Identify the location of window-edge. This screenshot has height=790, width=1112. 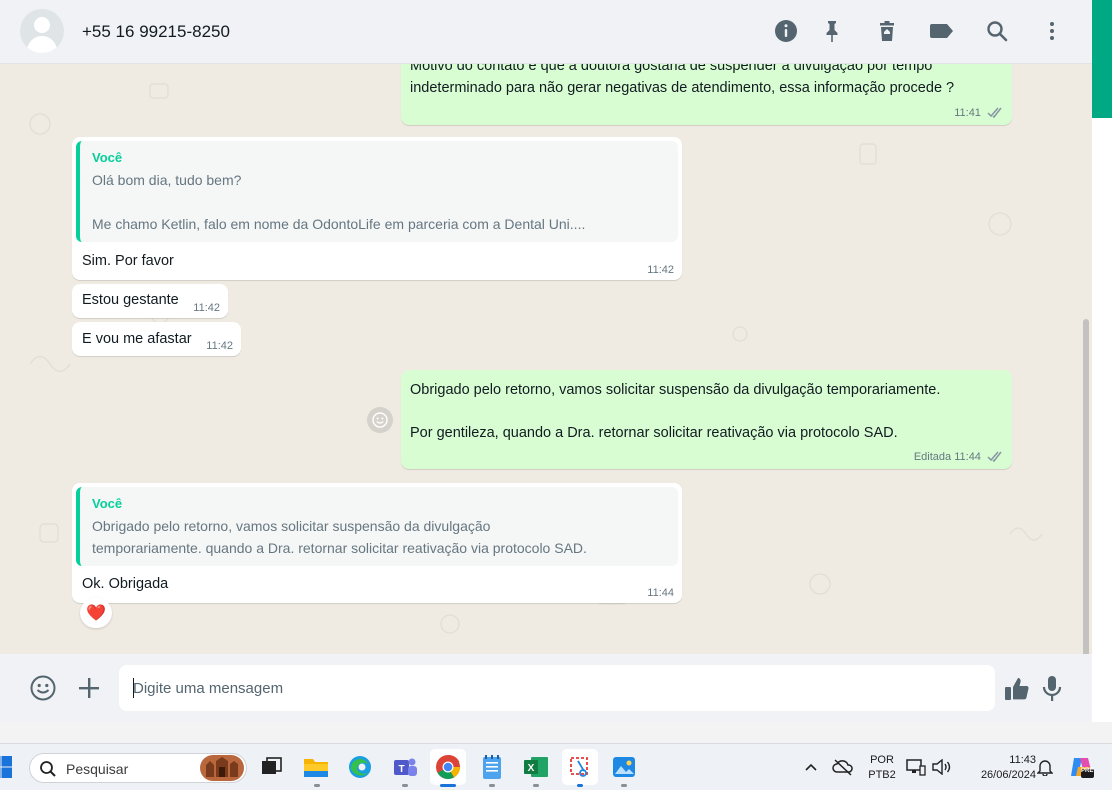
(1102, 361).